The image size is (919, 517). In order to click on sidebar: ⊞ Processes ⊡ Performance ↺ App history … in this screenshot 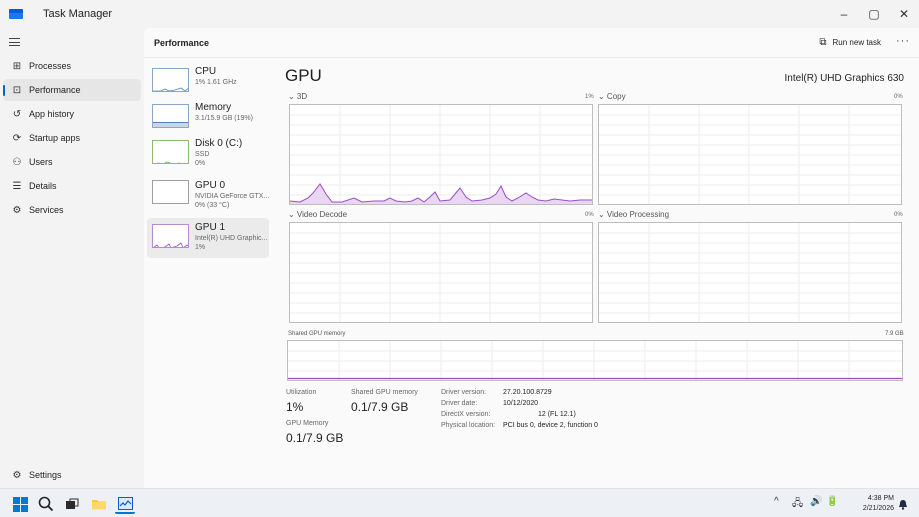, I will do `click(72, 258)`.